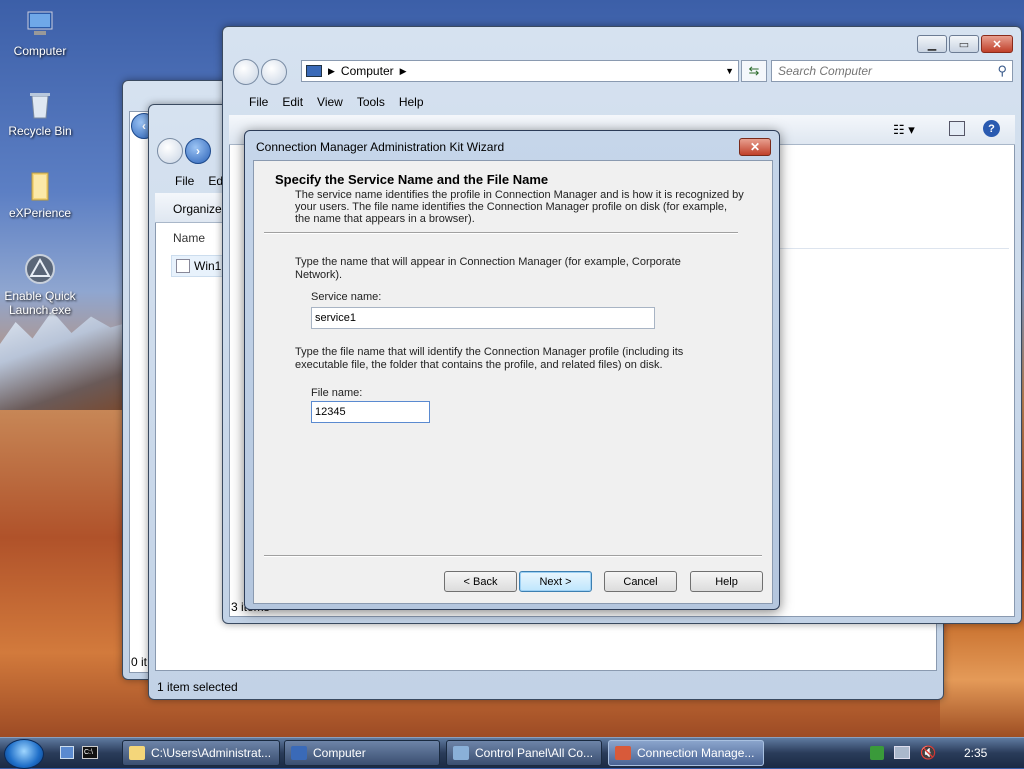 Image resolution: width=1024 pixels, height=769 pixels. Describe the element at coordinates (729, 71) in the screenshot. I see `dropdown-arrow-icon: ▼` at that location.